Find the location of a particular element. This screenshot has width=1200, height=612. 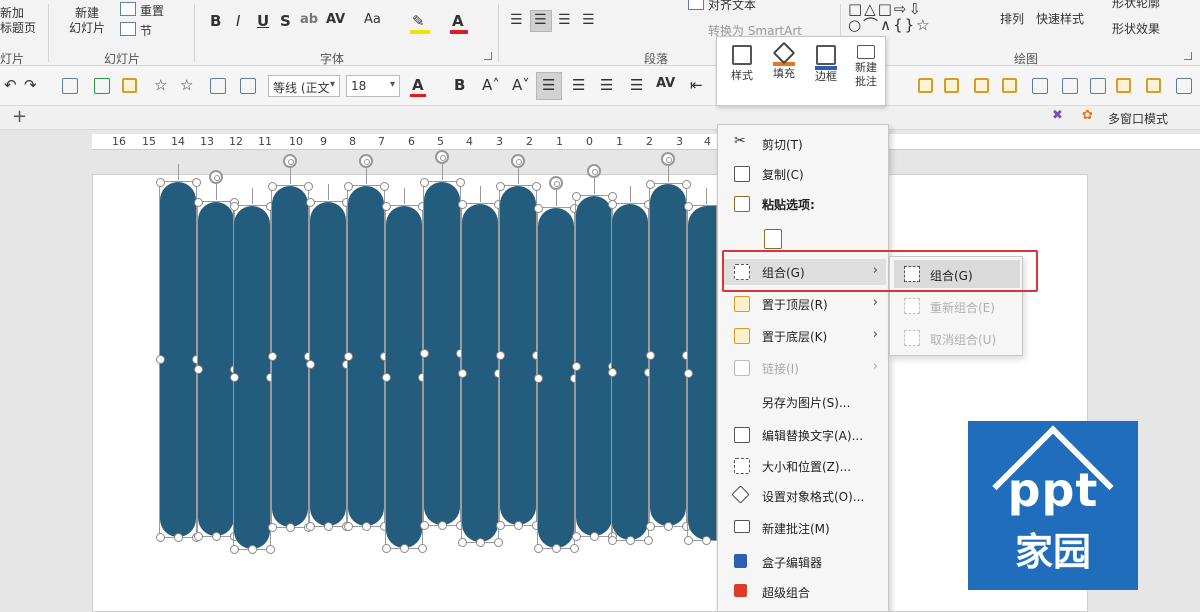

select-icon is located at coordinates (129, 85).